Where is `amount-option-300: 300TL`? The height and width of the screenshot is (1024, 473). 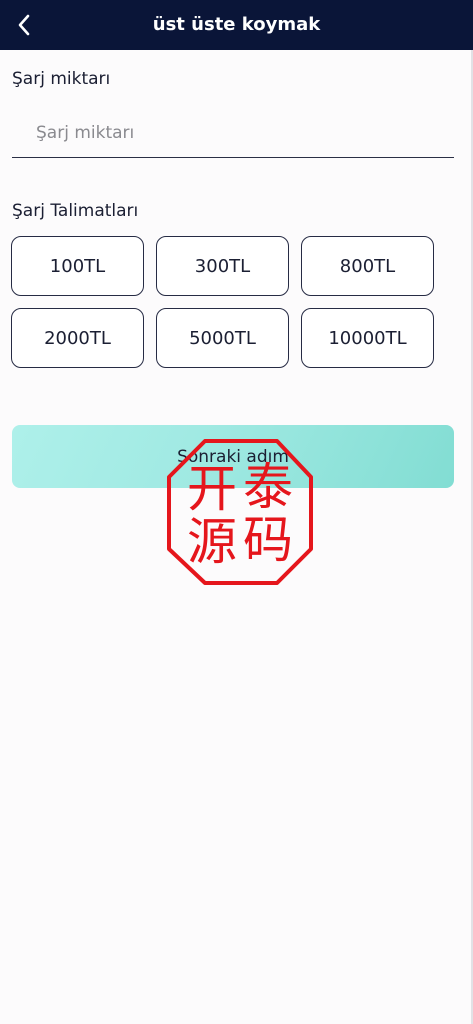
amount-option-300: 300TL is located at coordinates (222, 266).